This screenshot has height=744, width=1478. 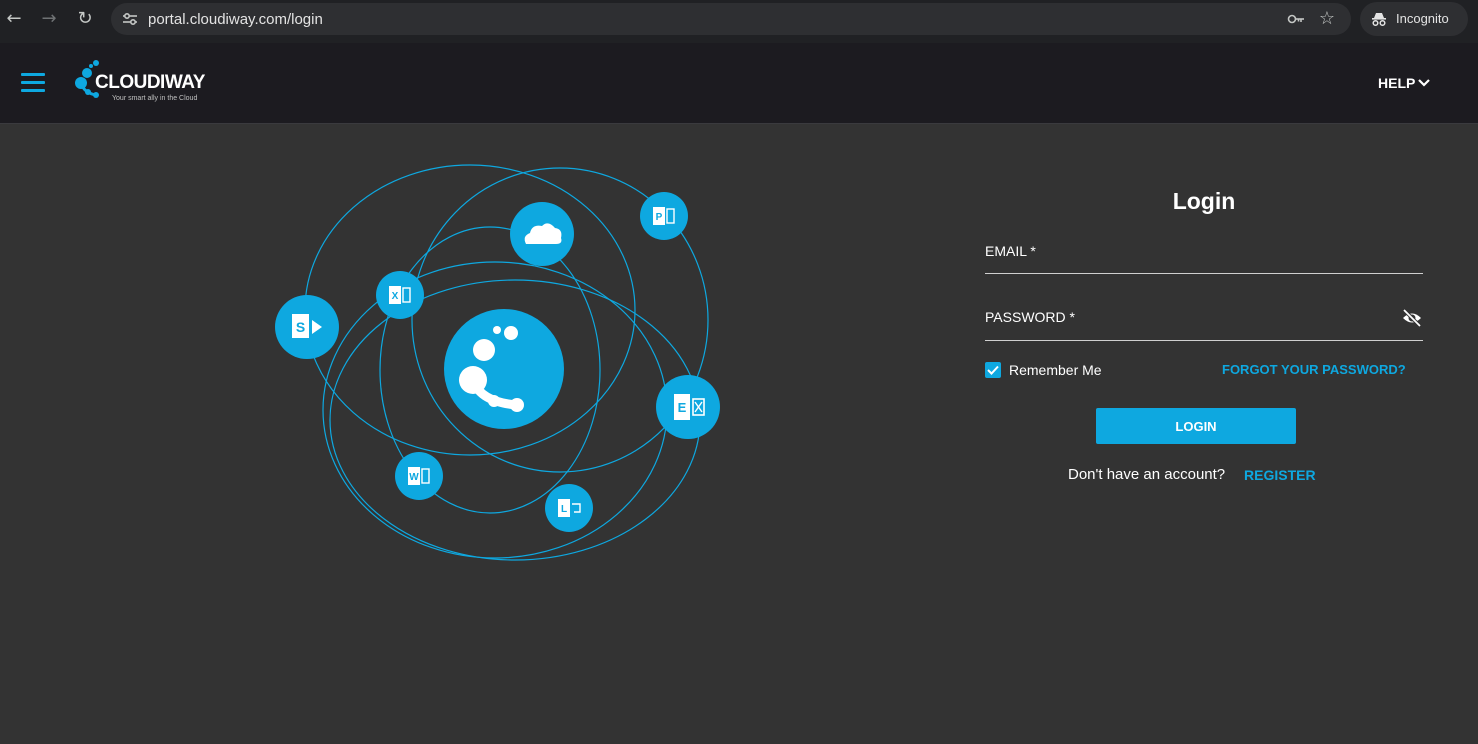 I want to click on logo-text: CLOUDIWAY, so click(x=150, y=82).